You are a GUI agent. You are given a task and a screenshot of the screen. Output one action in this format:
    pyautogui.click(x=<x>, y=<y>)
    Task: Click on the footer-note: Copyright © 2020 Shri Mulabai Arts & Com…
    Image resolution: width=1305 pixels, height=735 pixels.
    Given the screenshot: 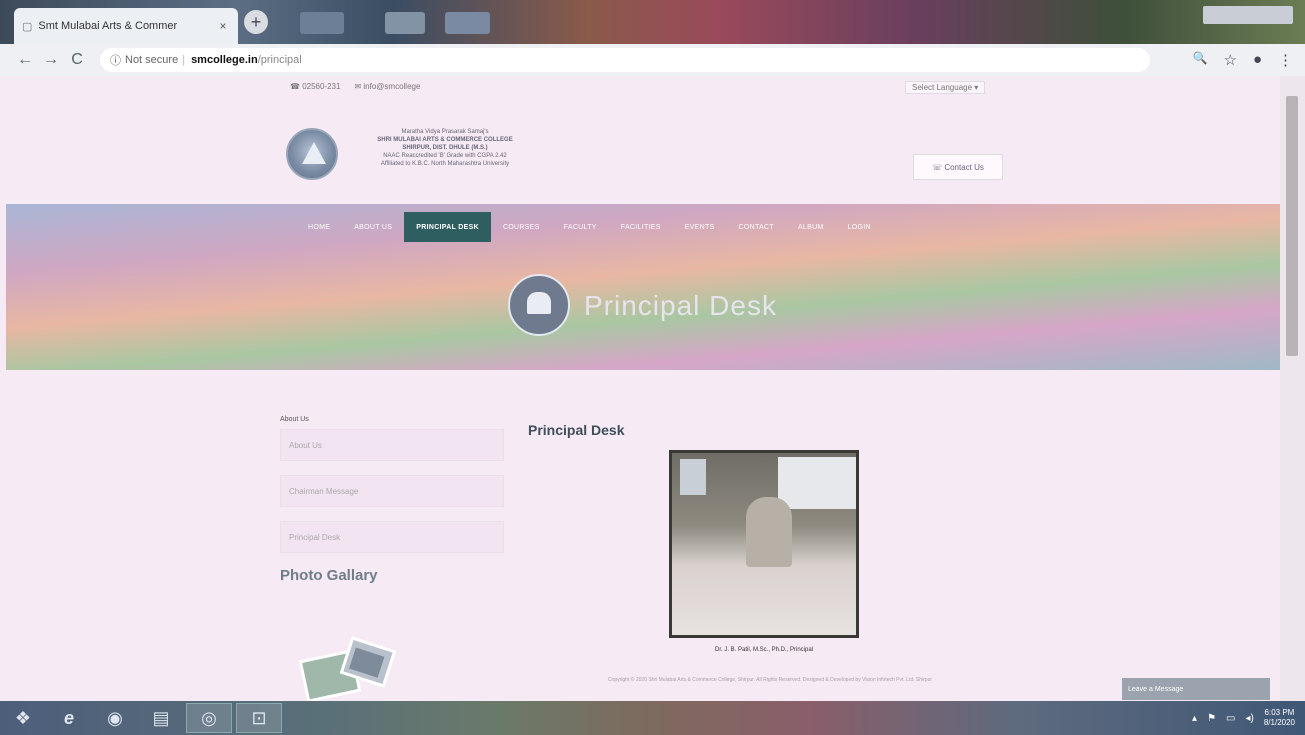 What is the action you would take?
    pyautogui.click(x=770, y=680)
    